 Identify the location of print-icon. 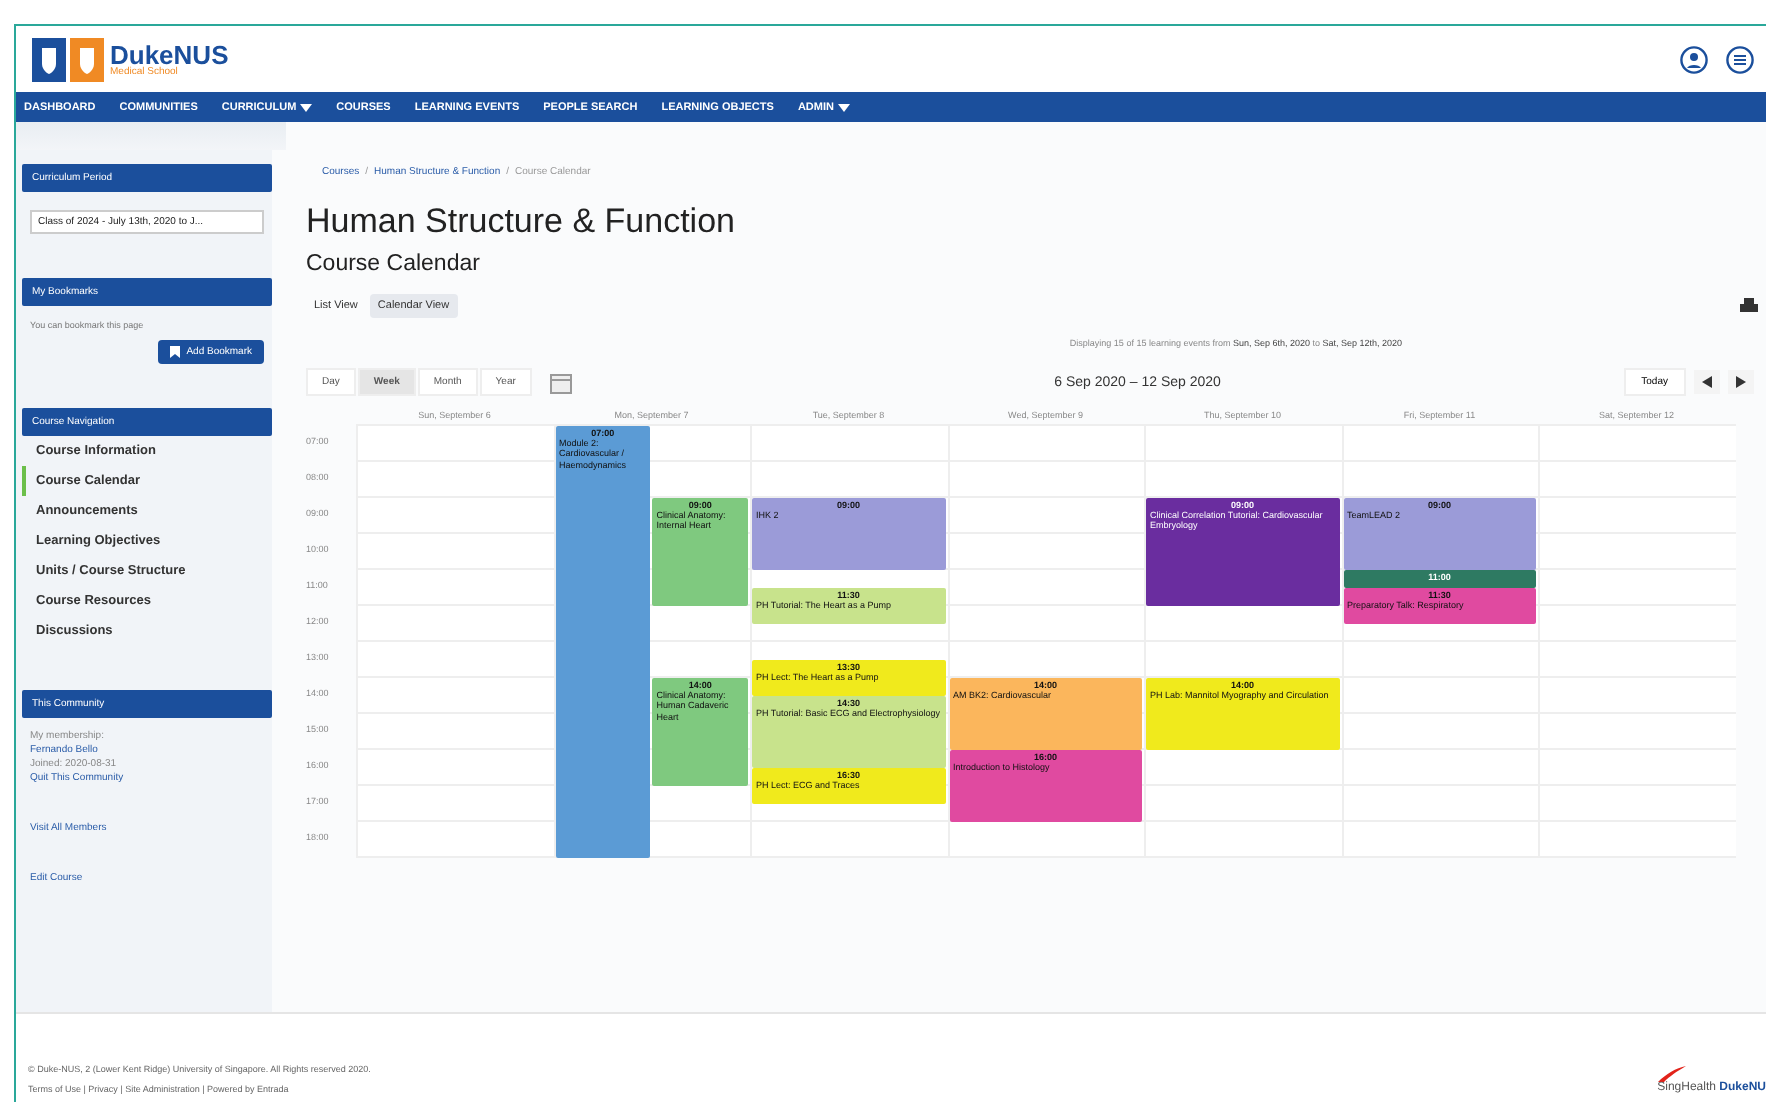
(1749, 306).